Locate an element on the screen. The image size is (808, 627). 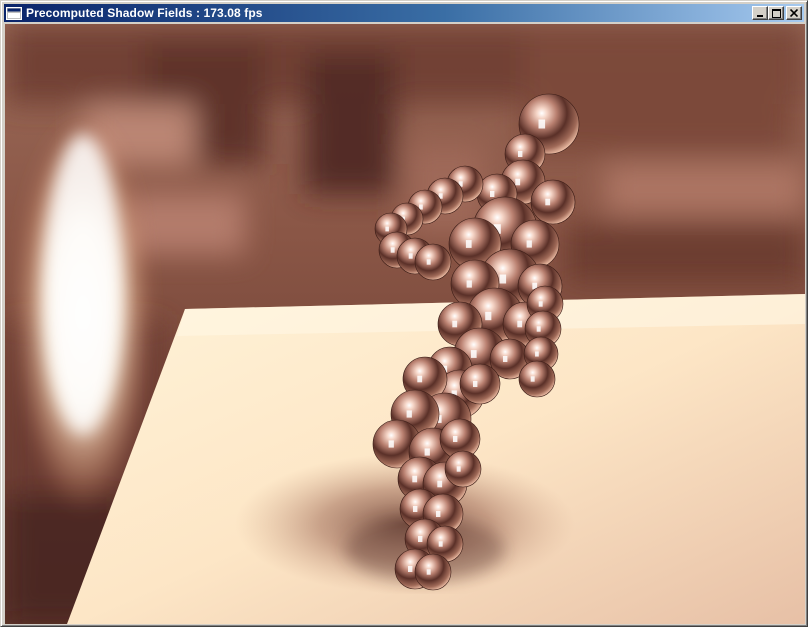
application-window-icon is located at coordinates (14, 13).